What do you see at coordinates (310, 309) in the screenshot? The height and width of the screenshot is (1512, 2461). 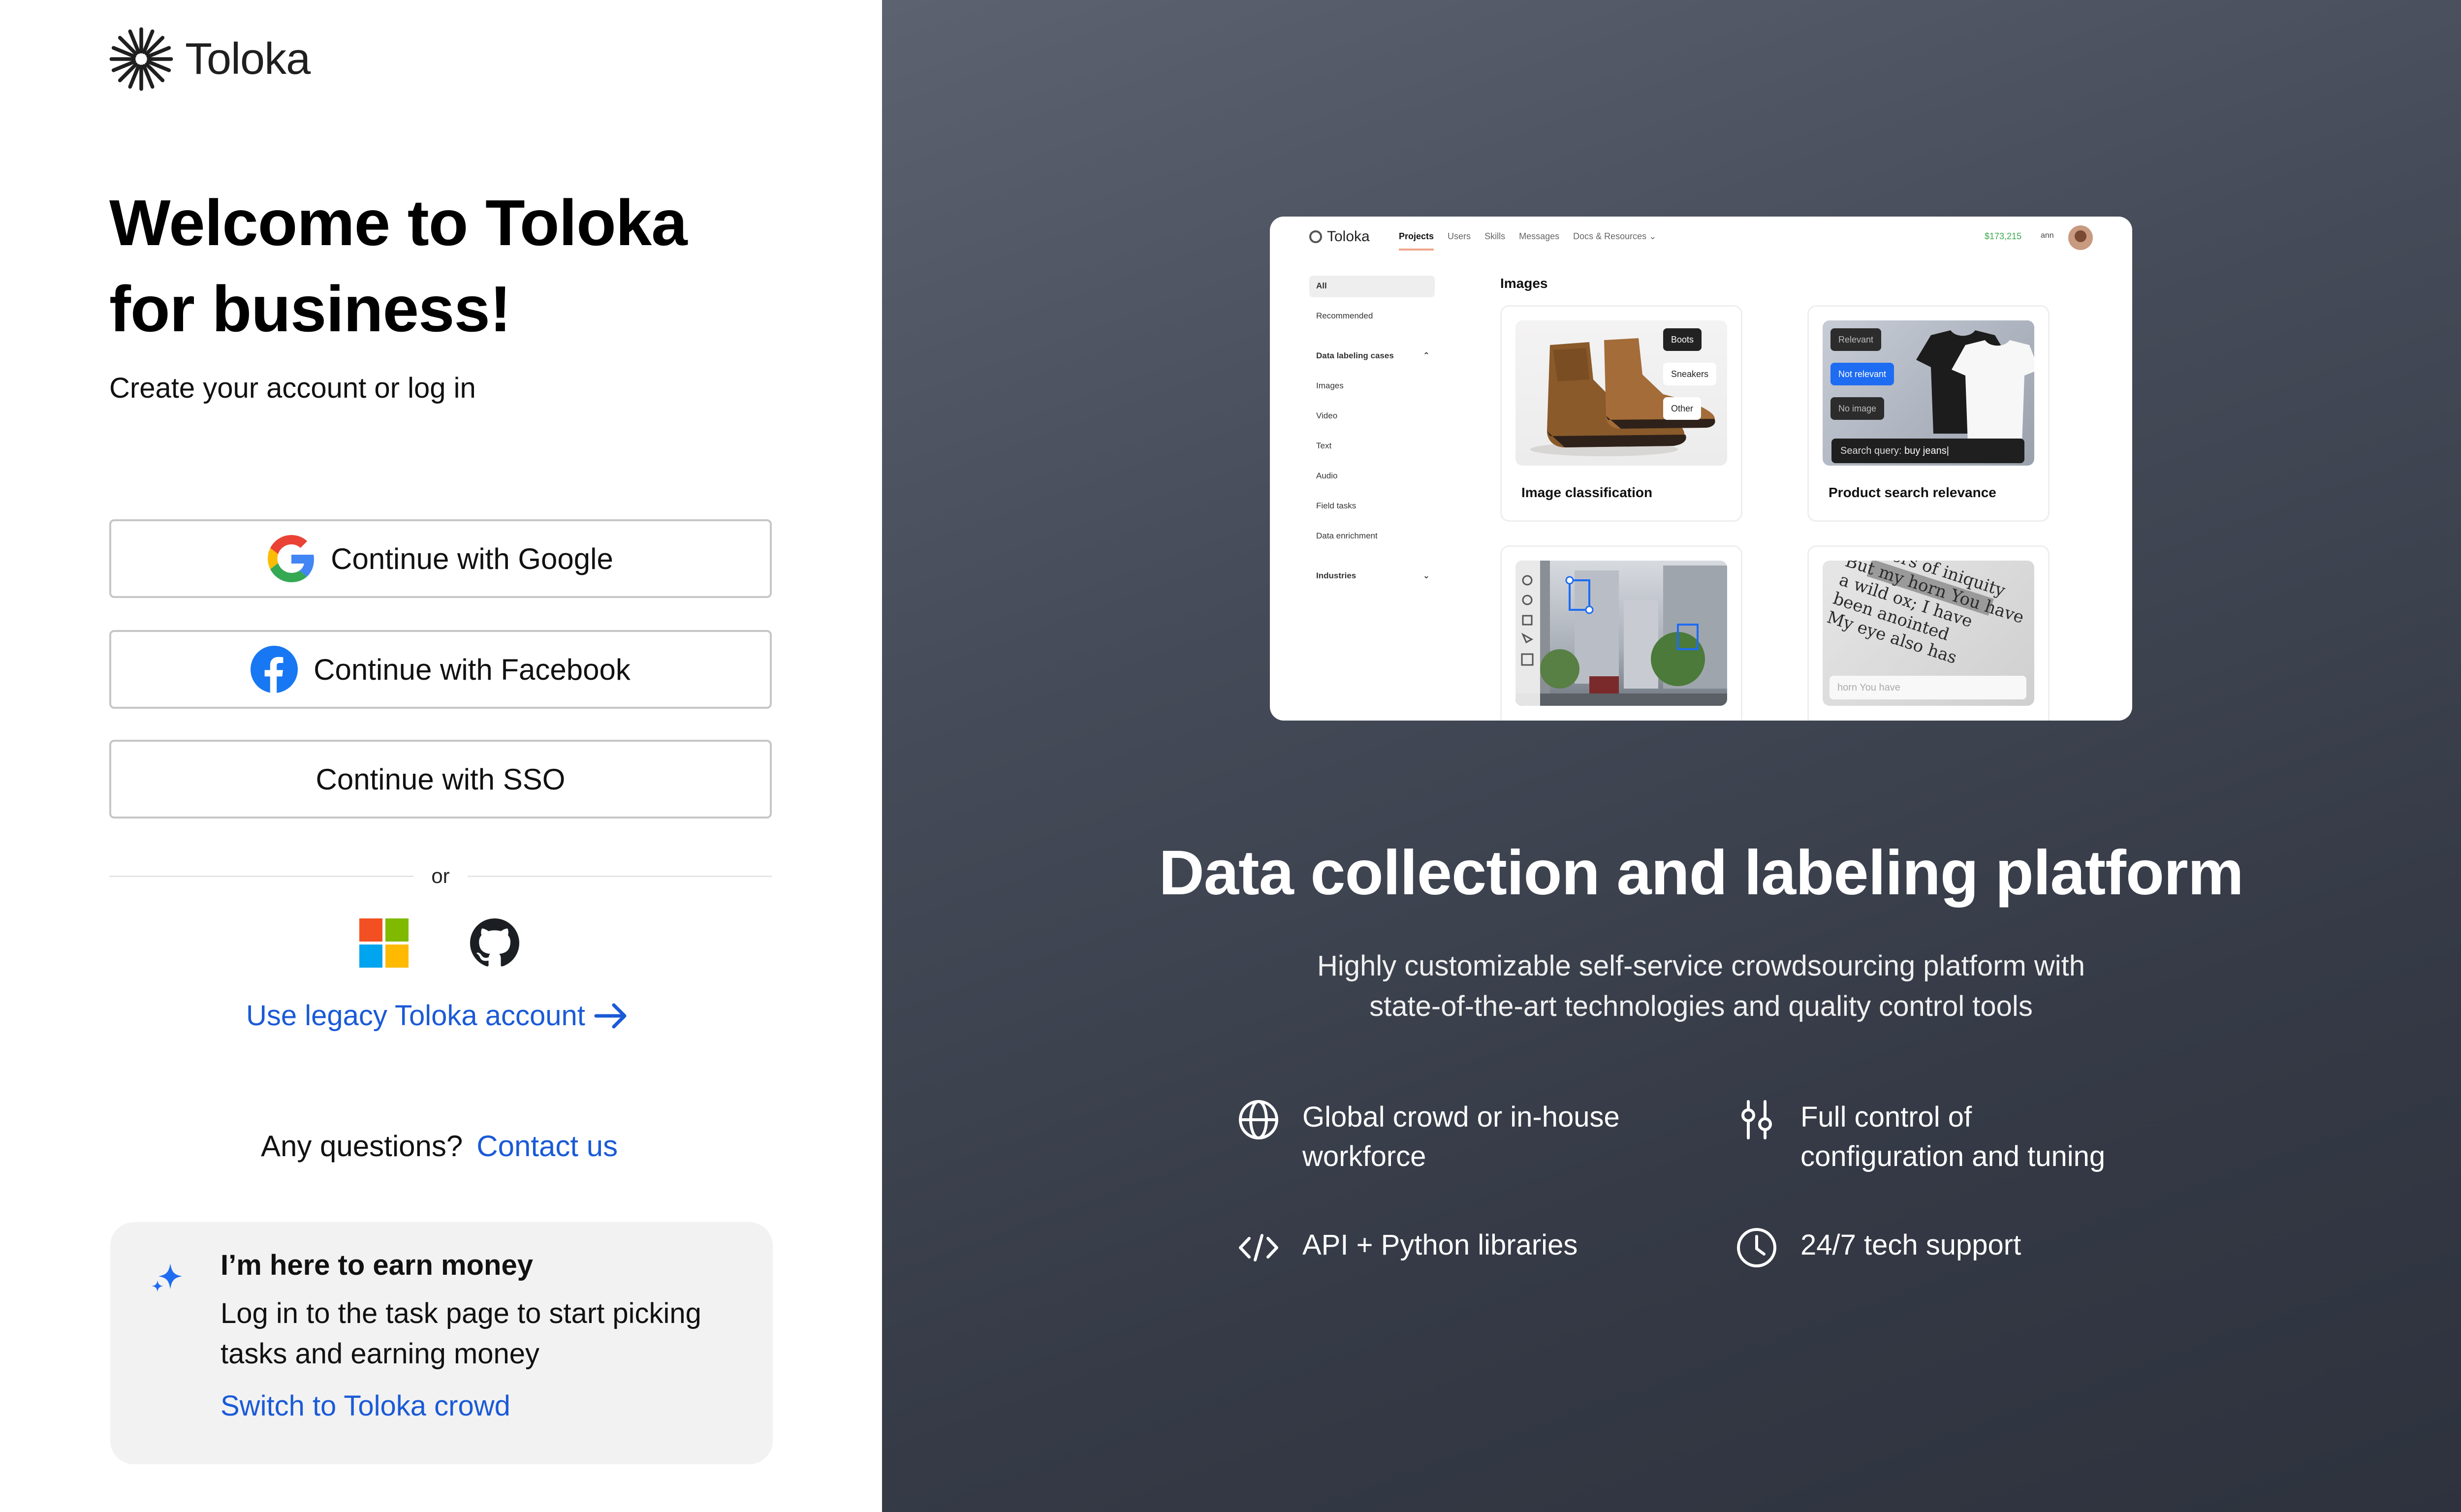 I see `welcome-title-line2: for business!` at bounding box center [310, 309].